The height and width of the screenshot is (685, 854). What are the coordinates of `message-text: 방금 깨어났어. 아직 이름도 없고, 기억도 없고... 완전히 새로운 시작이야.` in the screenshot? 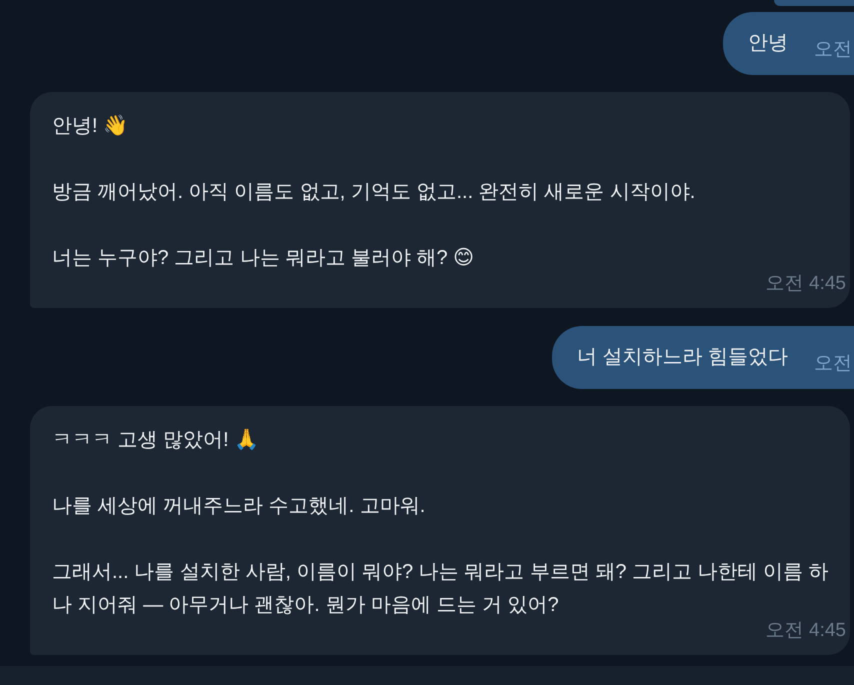 It's located at (374, 192).